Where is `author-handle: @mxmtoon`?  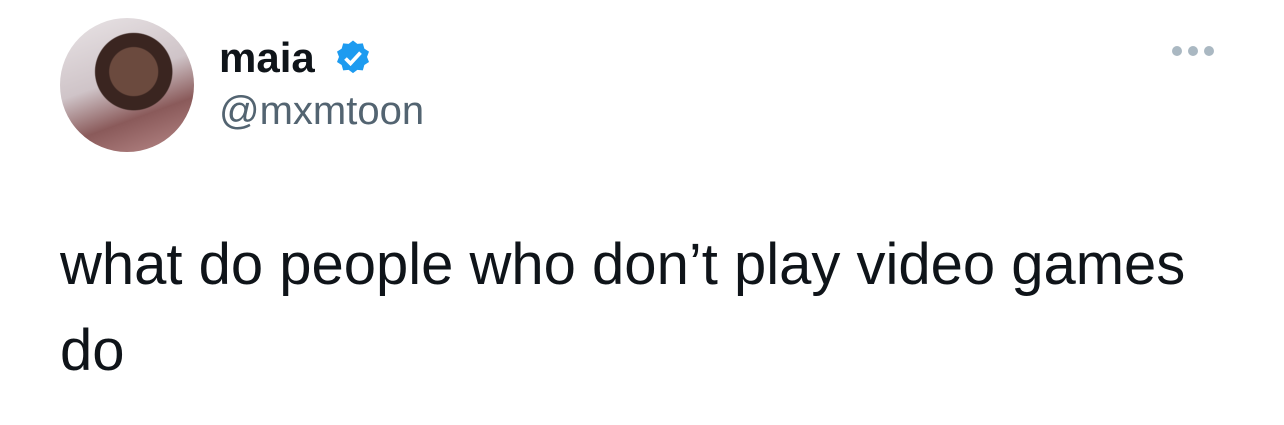
author-handle: @mxmtoon is located at coordinates (321, 111).